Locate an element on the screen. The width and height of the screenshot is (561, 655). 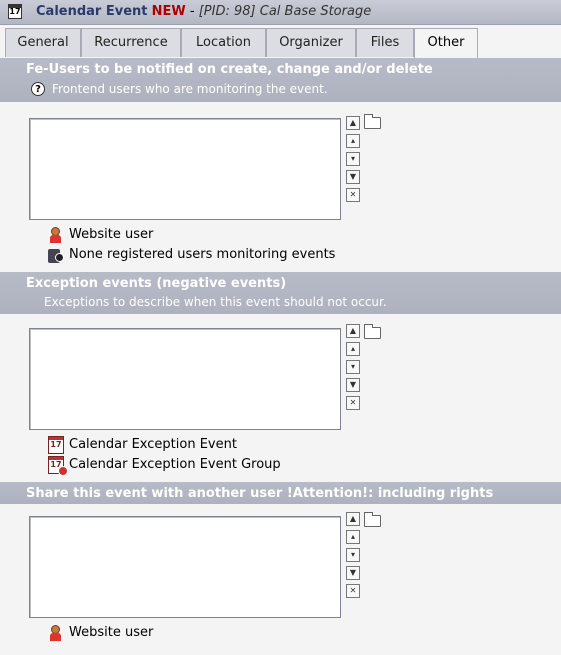
calendar-event-icon: 17 is located at coordinates (15, 11).